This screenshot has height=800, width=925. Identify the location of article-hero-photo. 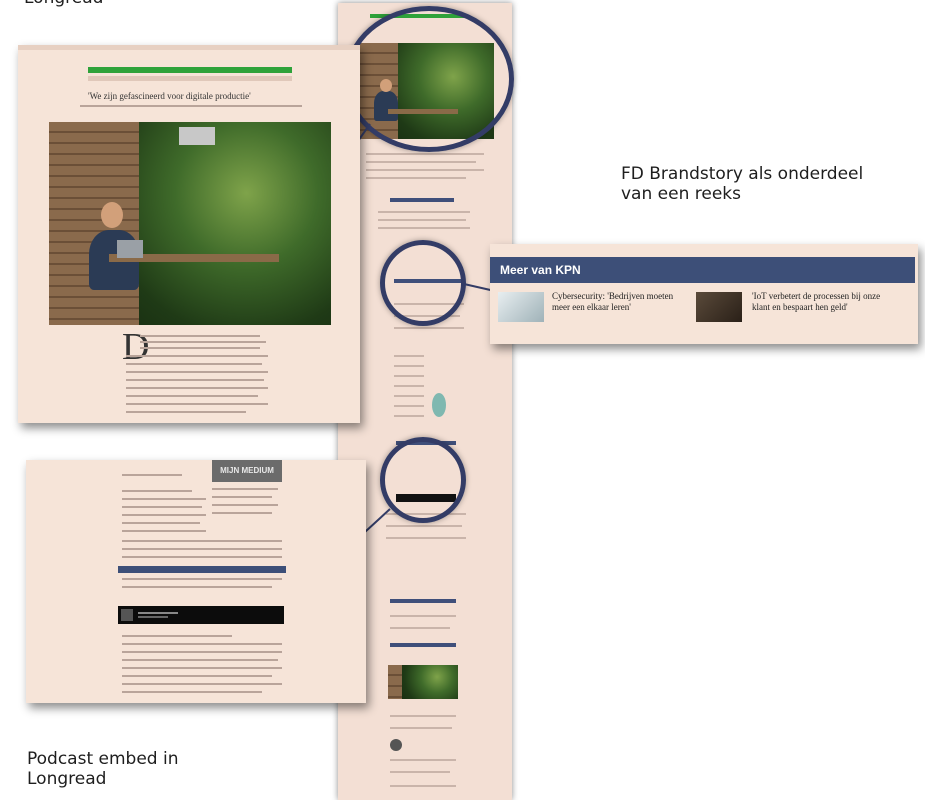
(190, 223).